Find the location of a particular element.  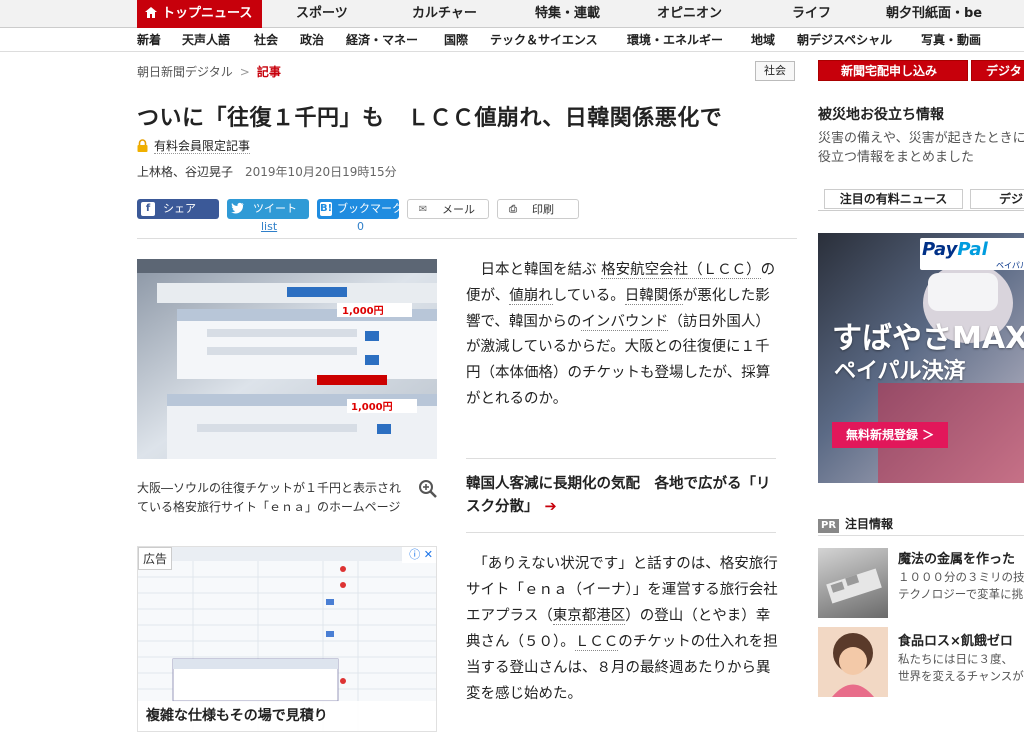

subnav-international: 国際 is located at coordinates (456, 40).